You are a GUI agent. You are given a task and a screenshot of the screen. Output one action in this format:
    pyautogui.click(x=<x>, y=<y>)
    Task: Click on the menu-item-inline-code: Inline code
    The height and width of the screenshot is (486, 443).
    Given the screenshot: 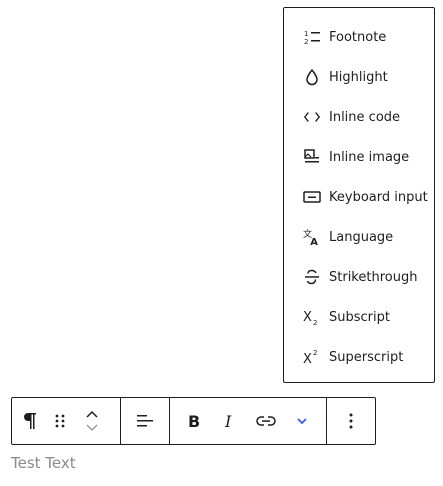 What is the action you would take?
    pyautogui.click(x=359, y=117)
    